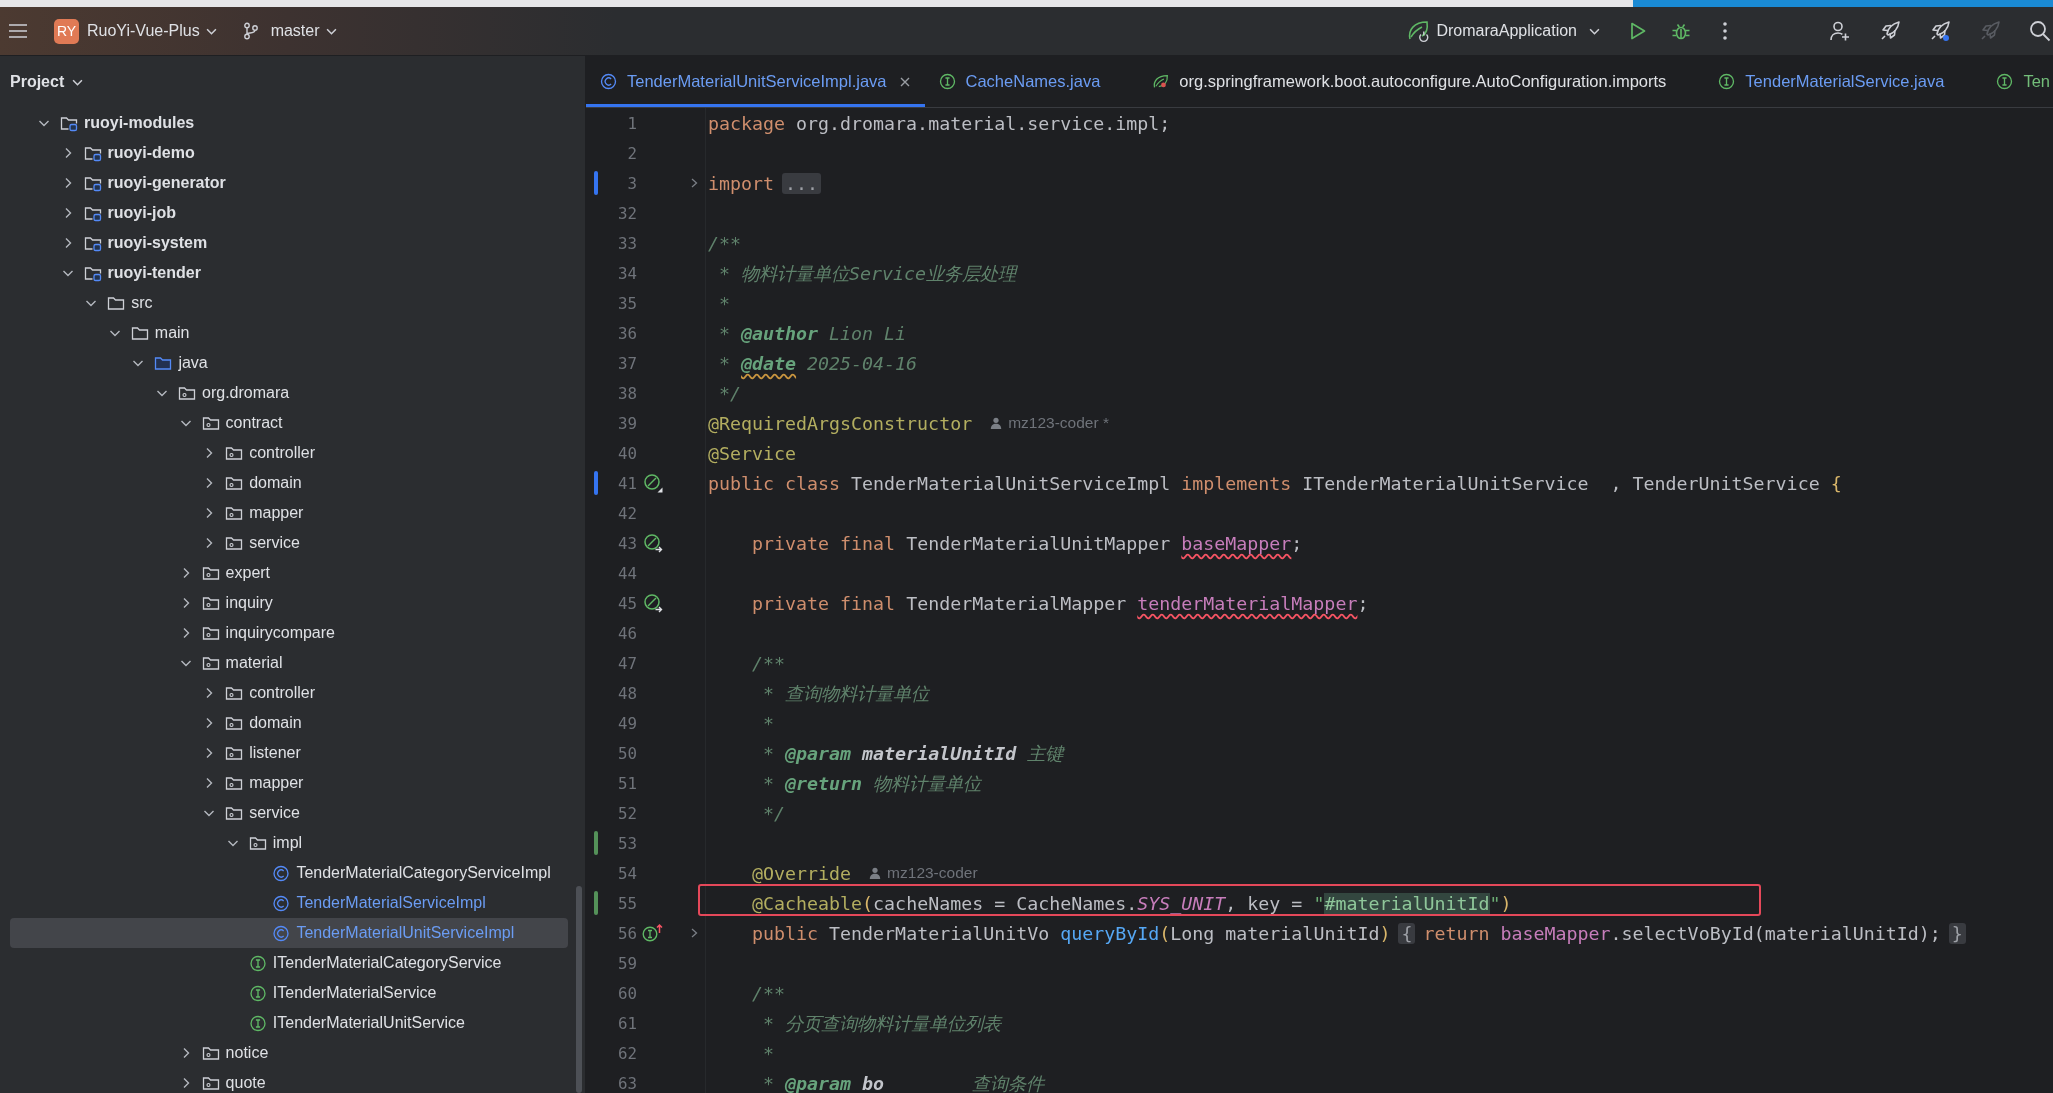 The image size is (2053, 1093). What do you see at coordinates (18, 31) in the screenshot?
I see `menu-icon` at bounding box center [18, 31].